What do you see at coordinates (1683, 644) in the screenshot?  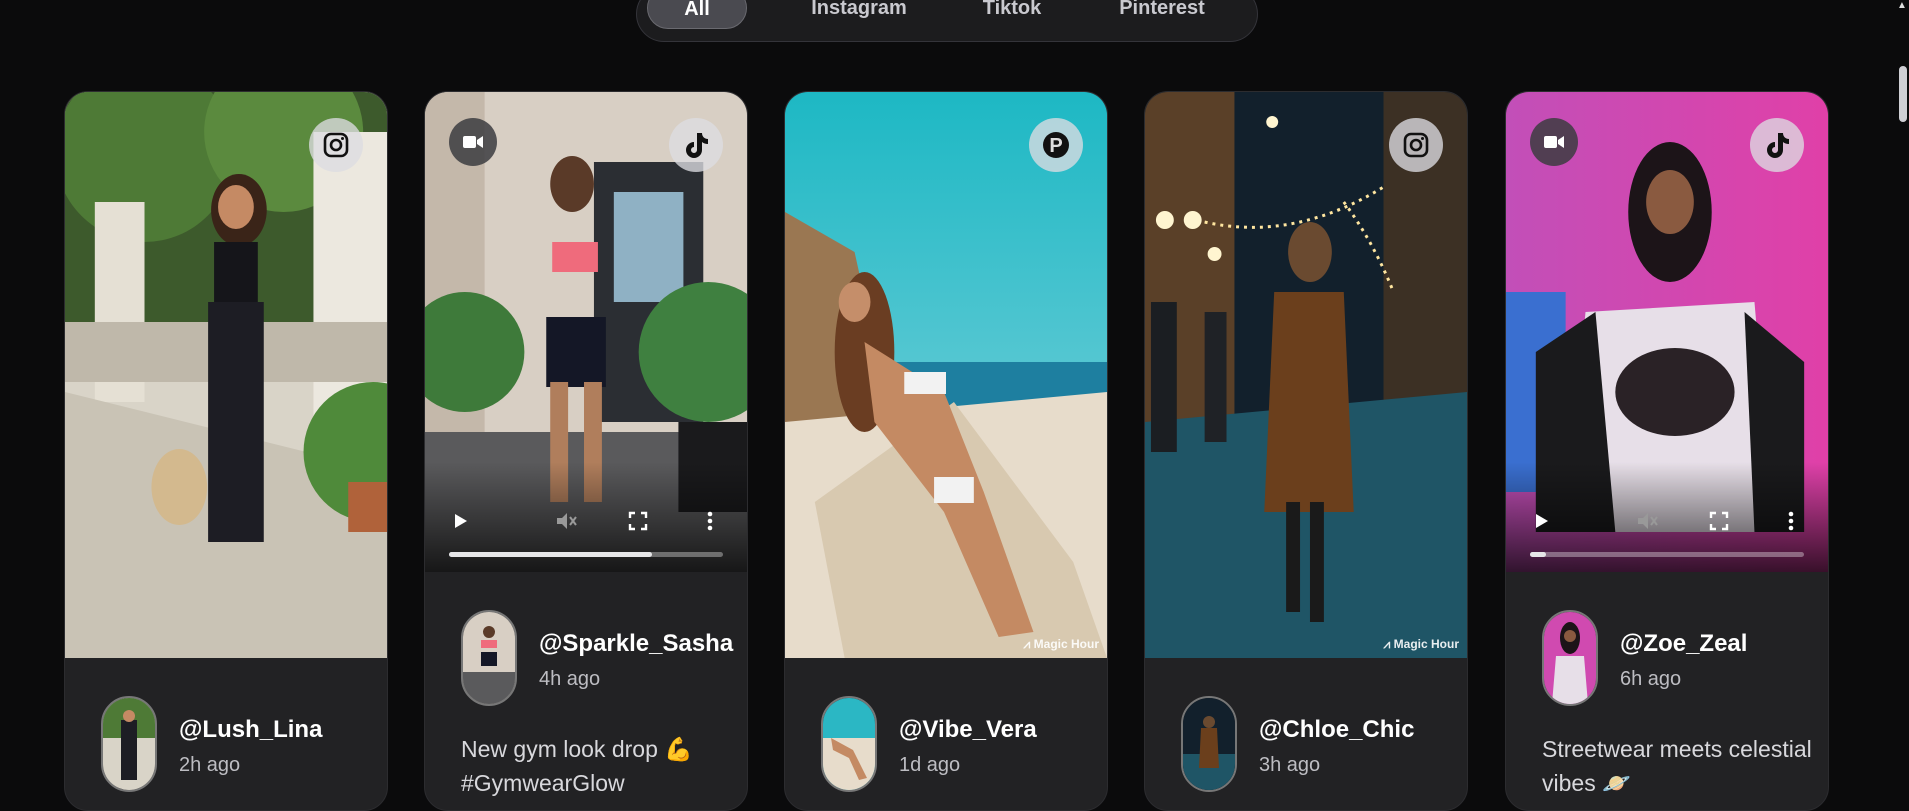 I see `username: @Zoe_Zeal` at bounding box center [1683, 644].